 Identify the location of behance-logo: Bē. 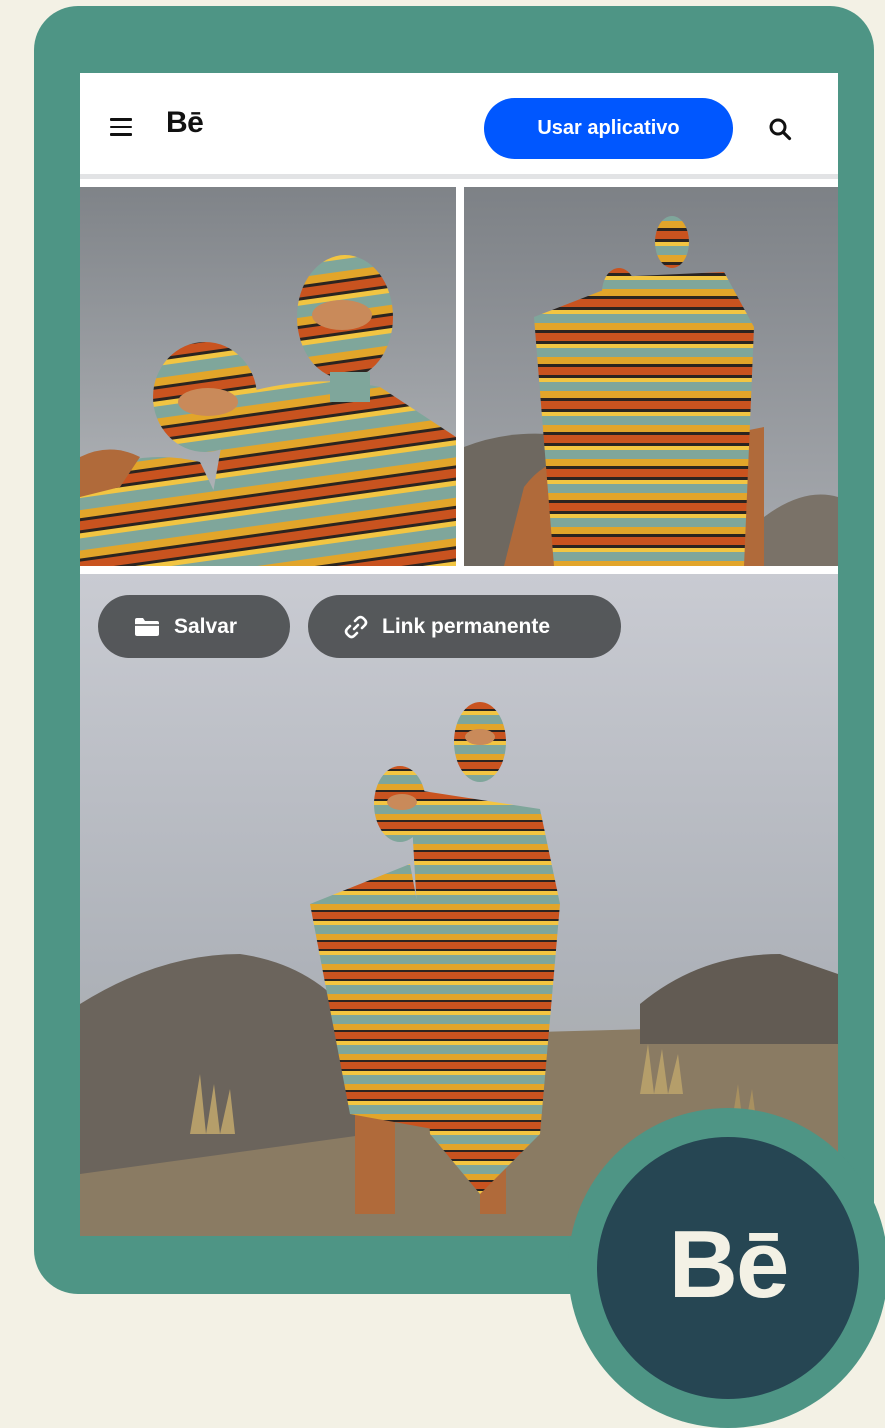
(185, 123).